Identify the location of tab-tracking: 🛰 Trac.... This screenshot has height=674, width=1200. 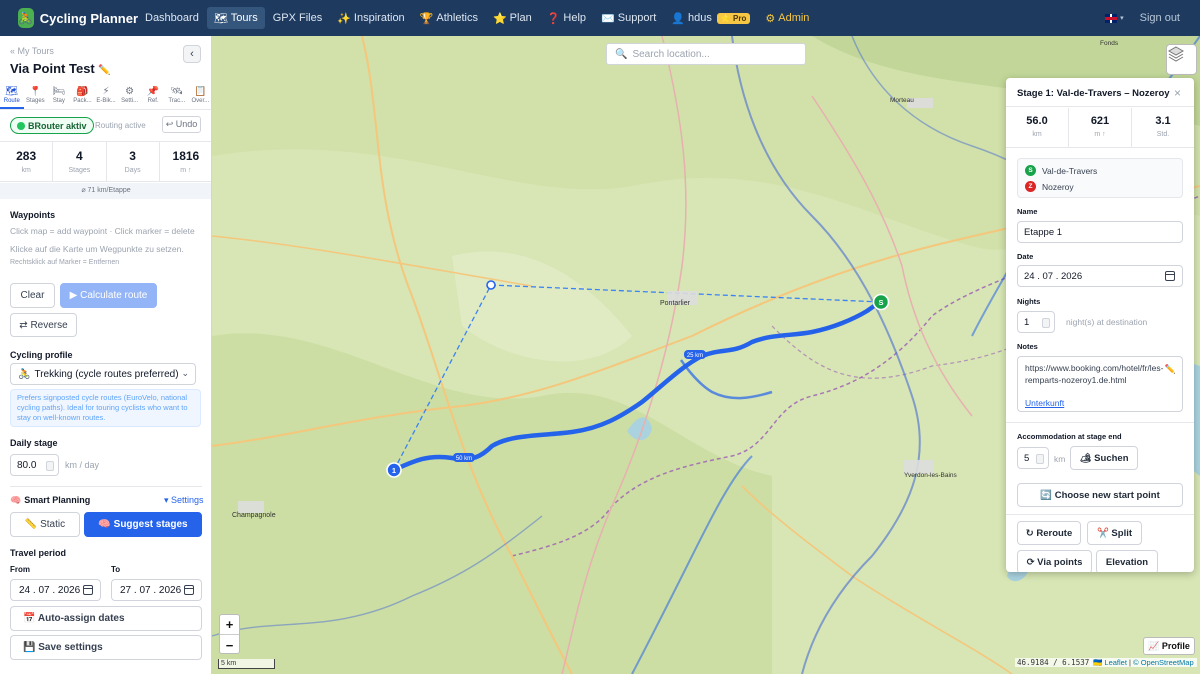
(177, 97).